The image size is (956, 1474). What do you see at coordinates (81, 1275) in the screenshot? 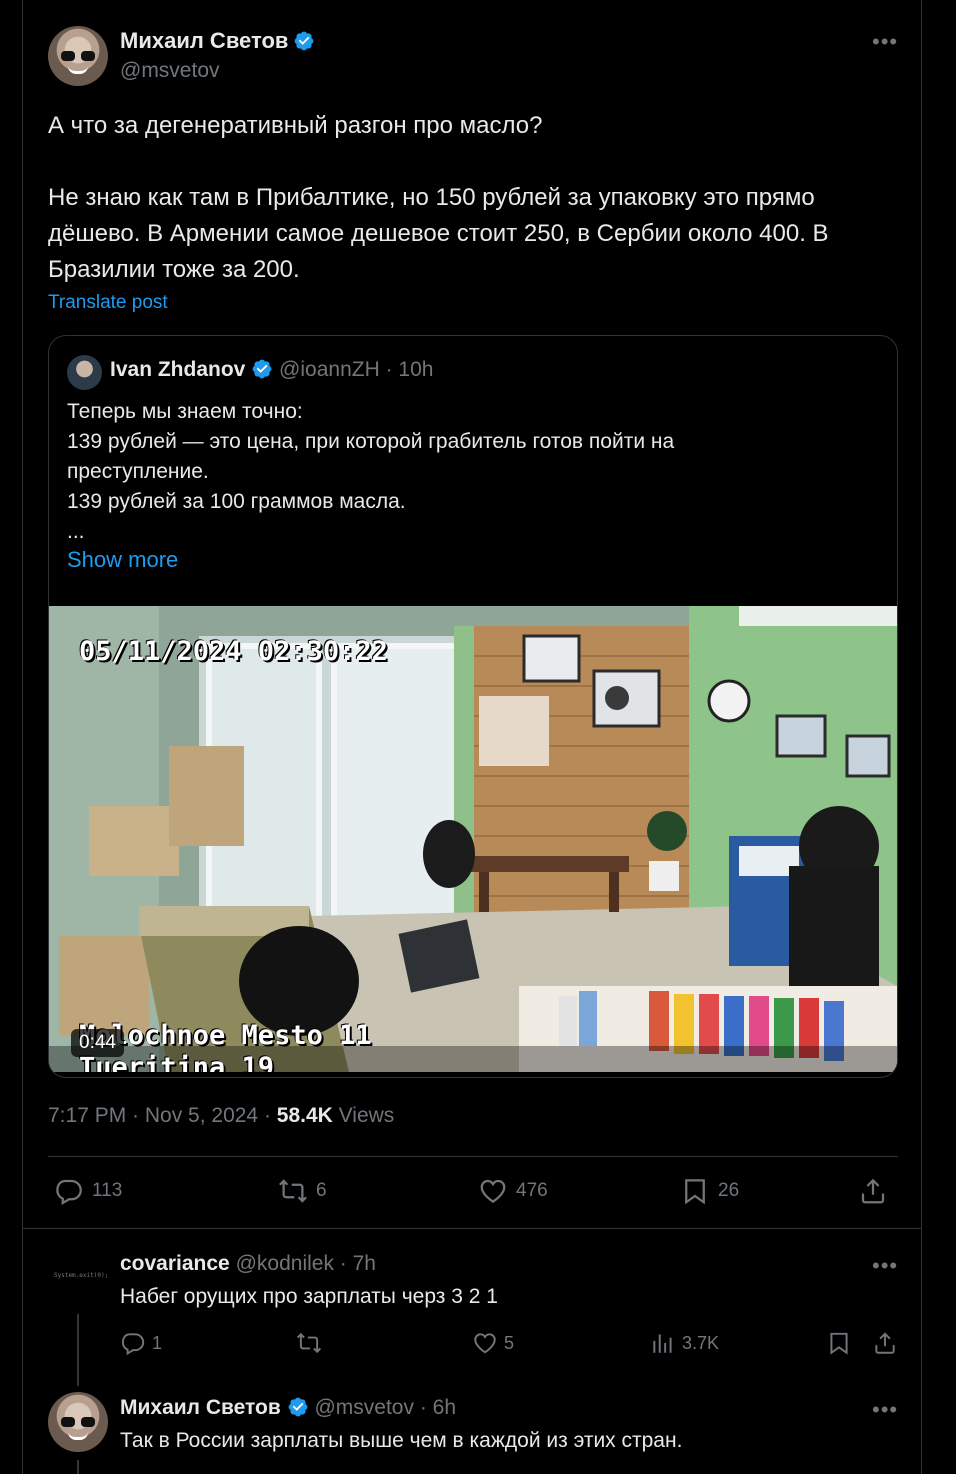
I see `avatar-code-text: System.exit(0);` at bounding box center [81, 1275].